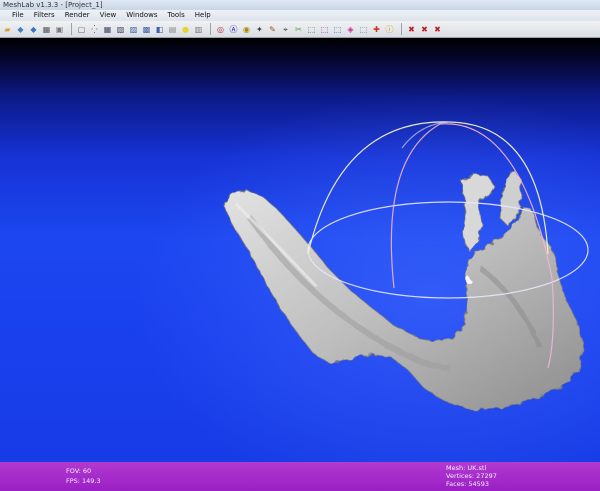  Describe the element at coordinates (424, 29) in the screenshot. I see `delete-faces-icon: ✖` at that location.